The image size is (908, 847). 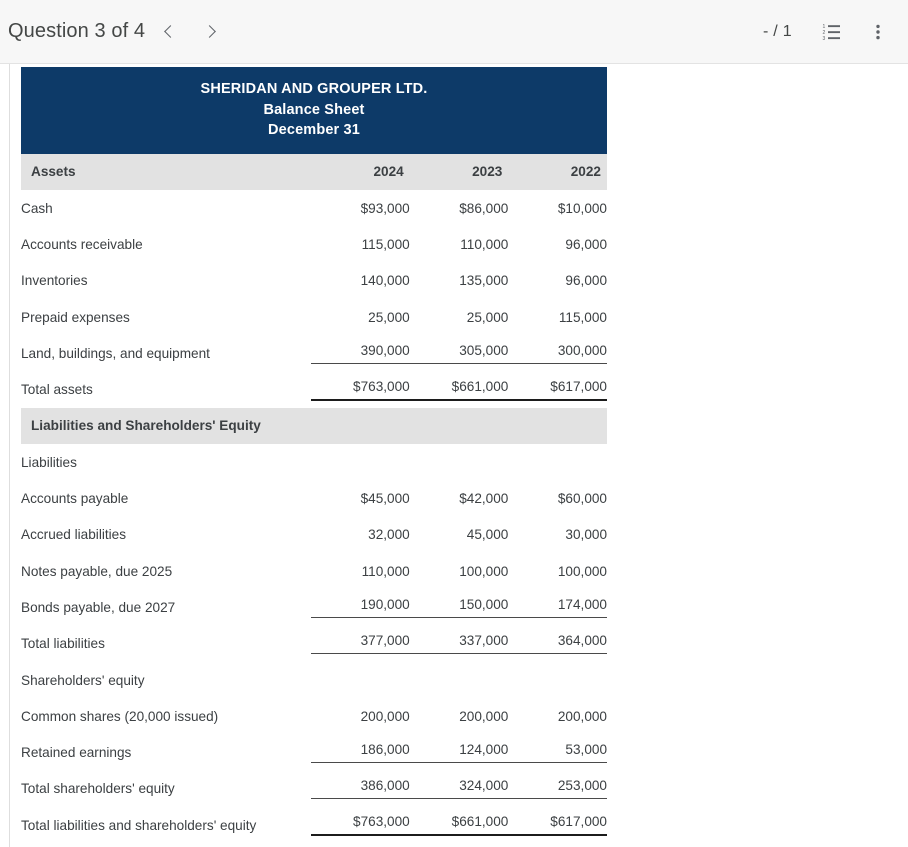 I want to click on value-text: 30,000, so click(x=586, y=535).